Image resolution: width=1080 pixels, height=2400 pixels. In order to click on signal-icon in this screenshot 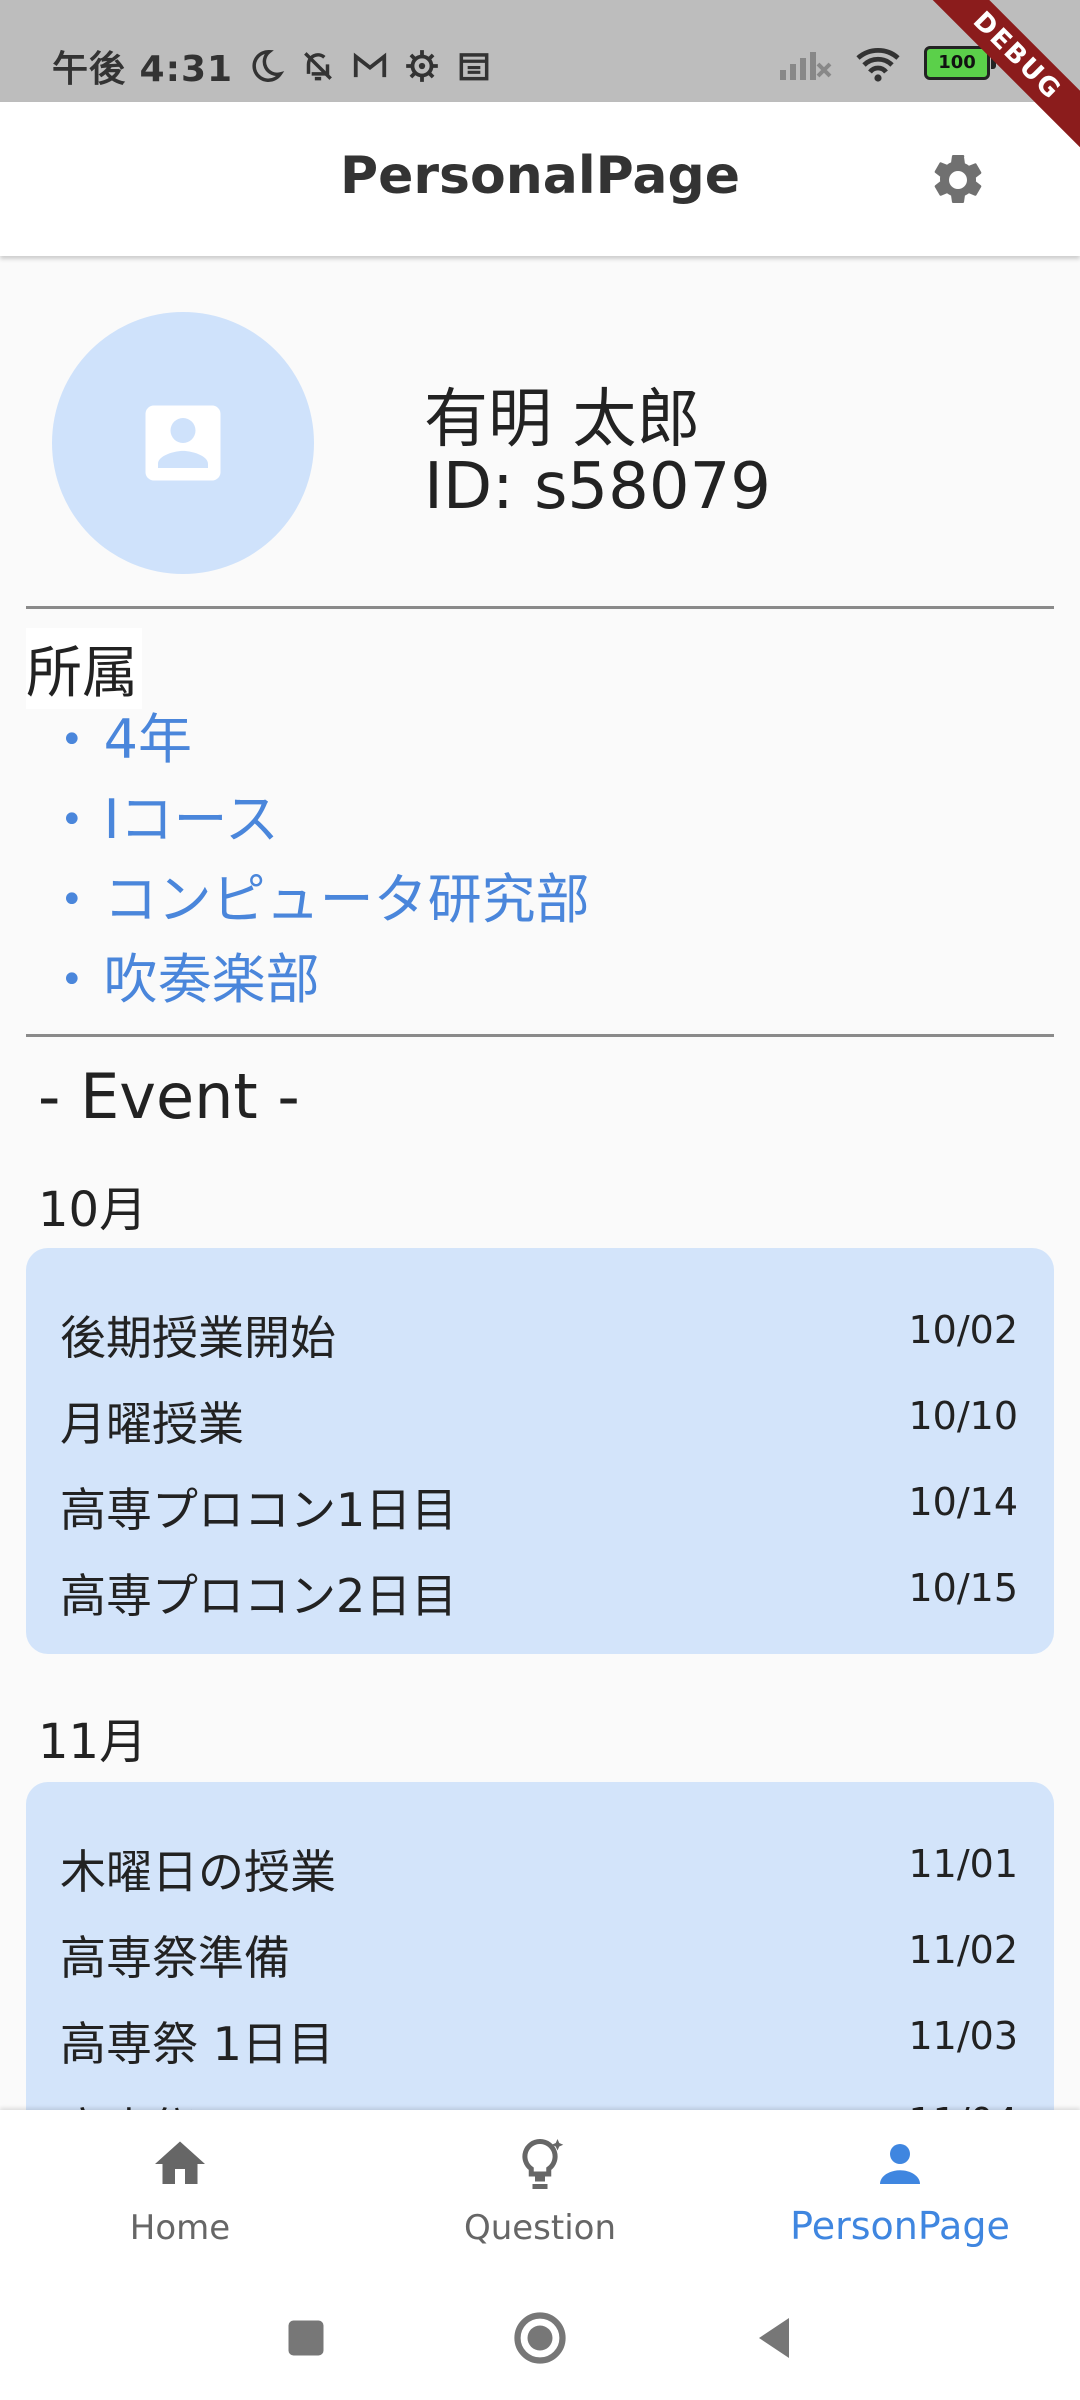, I will do `click(806, 66)`.